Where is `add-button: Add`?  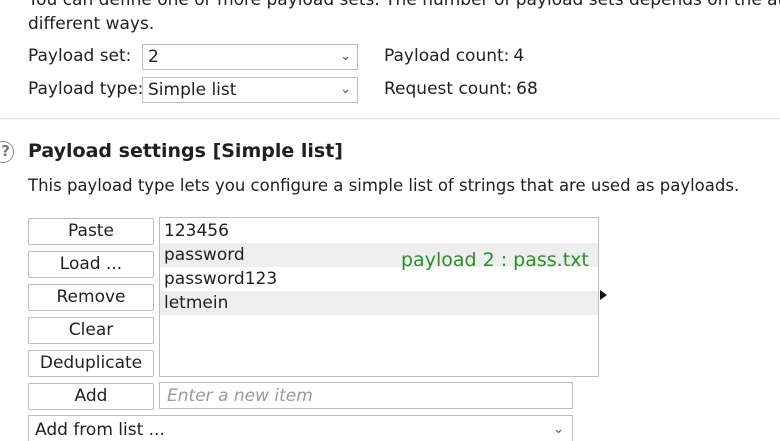
add-button: Add is located at coordinates (91, 396).